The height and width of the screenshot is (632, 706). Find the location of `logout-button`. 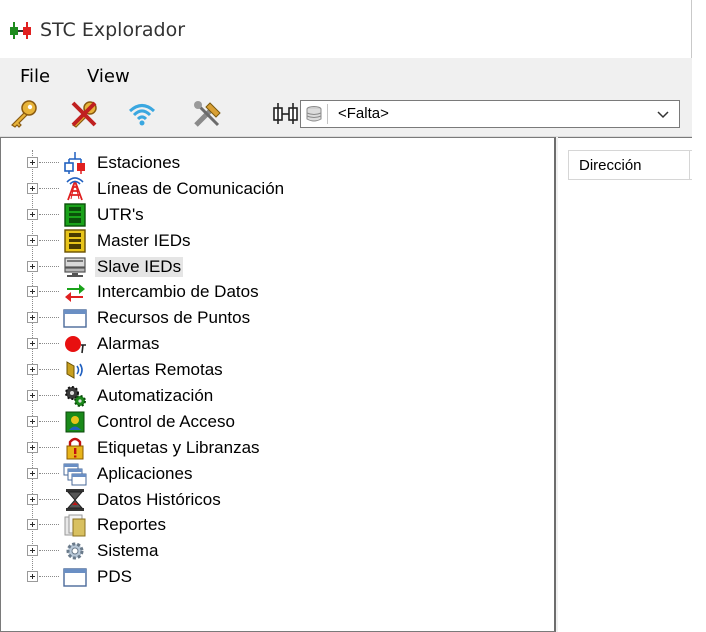

logout-button is located at coordinates (84, 114).